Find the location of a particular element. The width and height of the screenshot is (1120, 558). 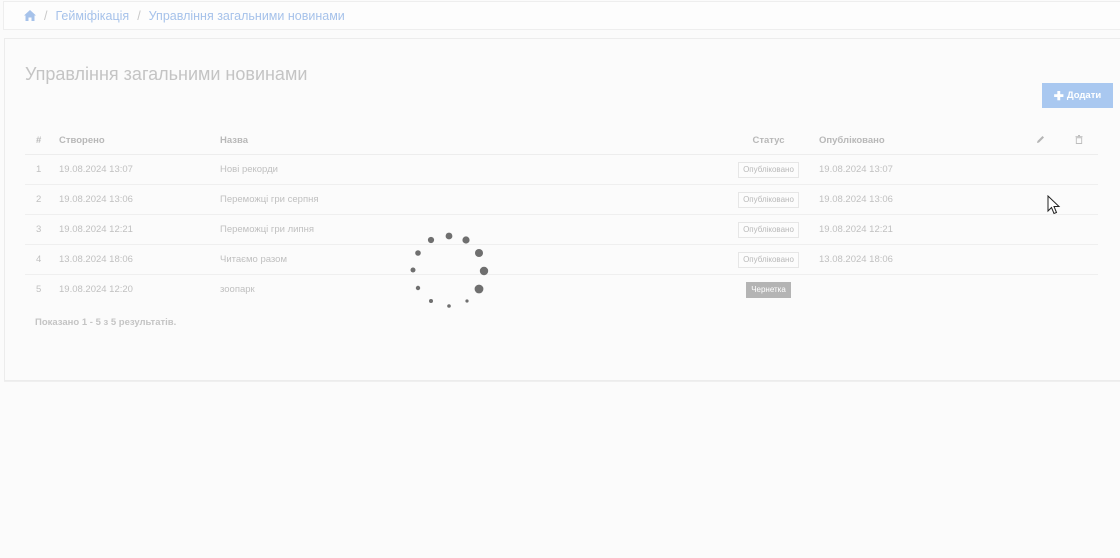

column-header-num: # is located at coordinates (42, 141).